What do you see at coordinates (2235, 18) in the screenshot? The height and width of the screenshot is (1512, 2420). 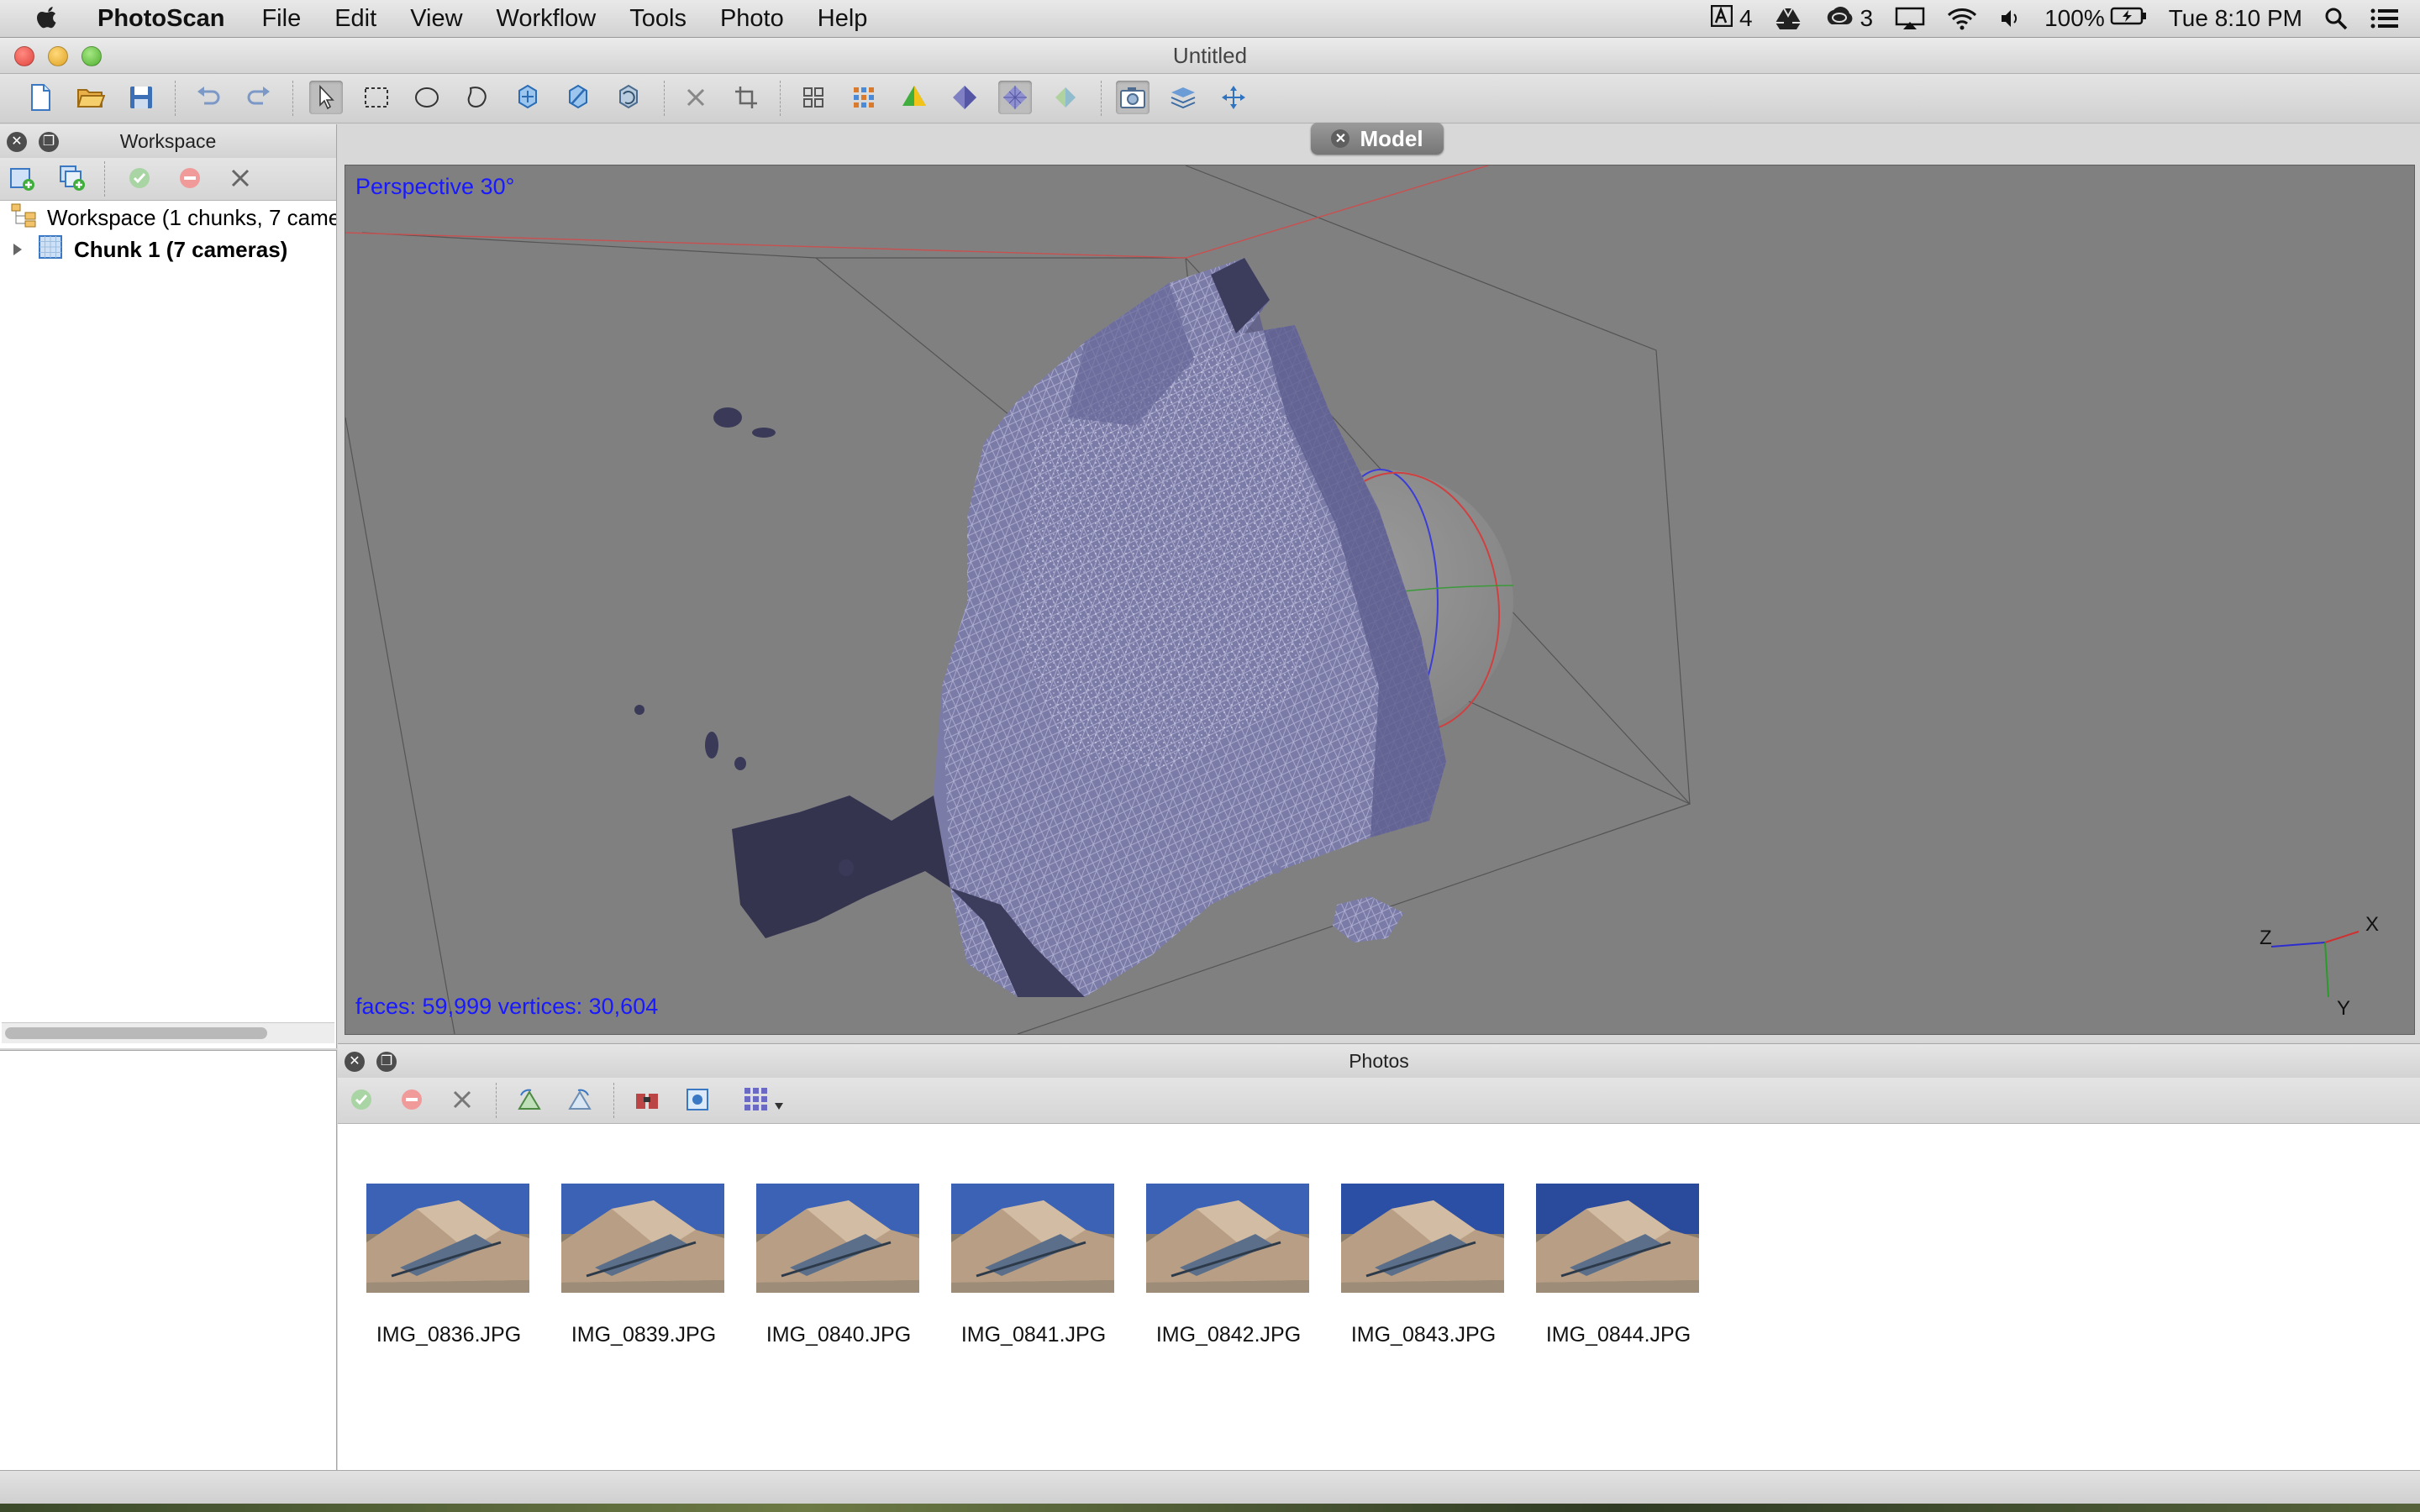 I see `menubar-clock: Tue 8:10 PM` at bounding box center [2235, 18].